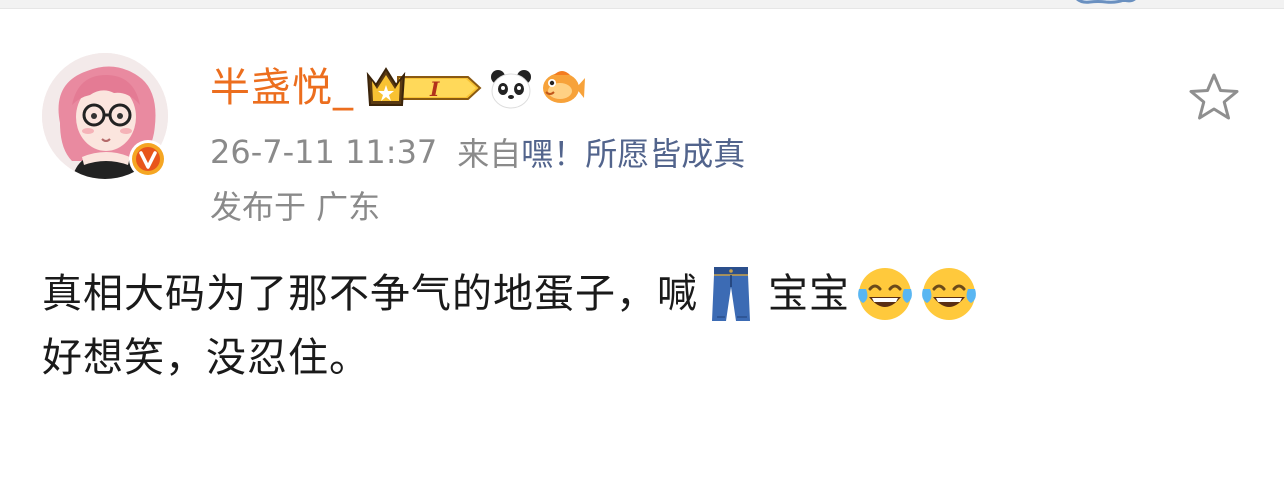  Describe the element at coordinates (633, 152) in the screenshot. I see `post-source-link: 嘿！所愿皆成真` at that location.